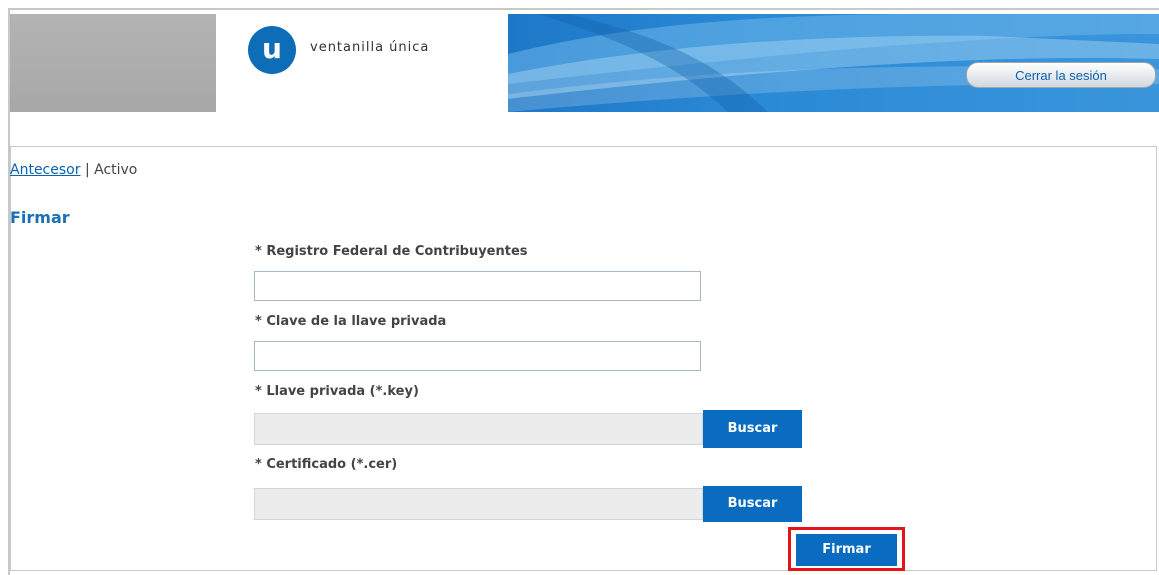  What do you see at coordinates (478, 429) in the screenshot?
I see `private-key-file-field` at bounding box center [478, 429].